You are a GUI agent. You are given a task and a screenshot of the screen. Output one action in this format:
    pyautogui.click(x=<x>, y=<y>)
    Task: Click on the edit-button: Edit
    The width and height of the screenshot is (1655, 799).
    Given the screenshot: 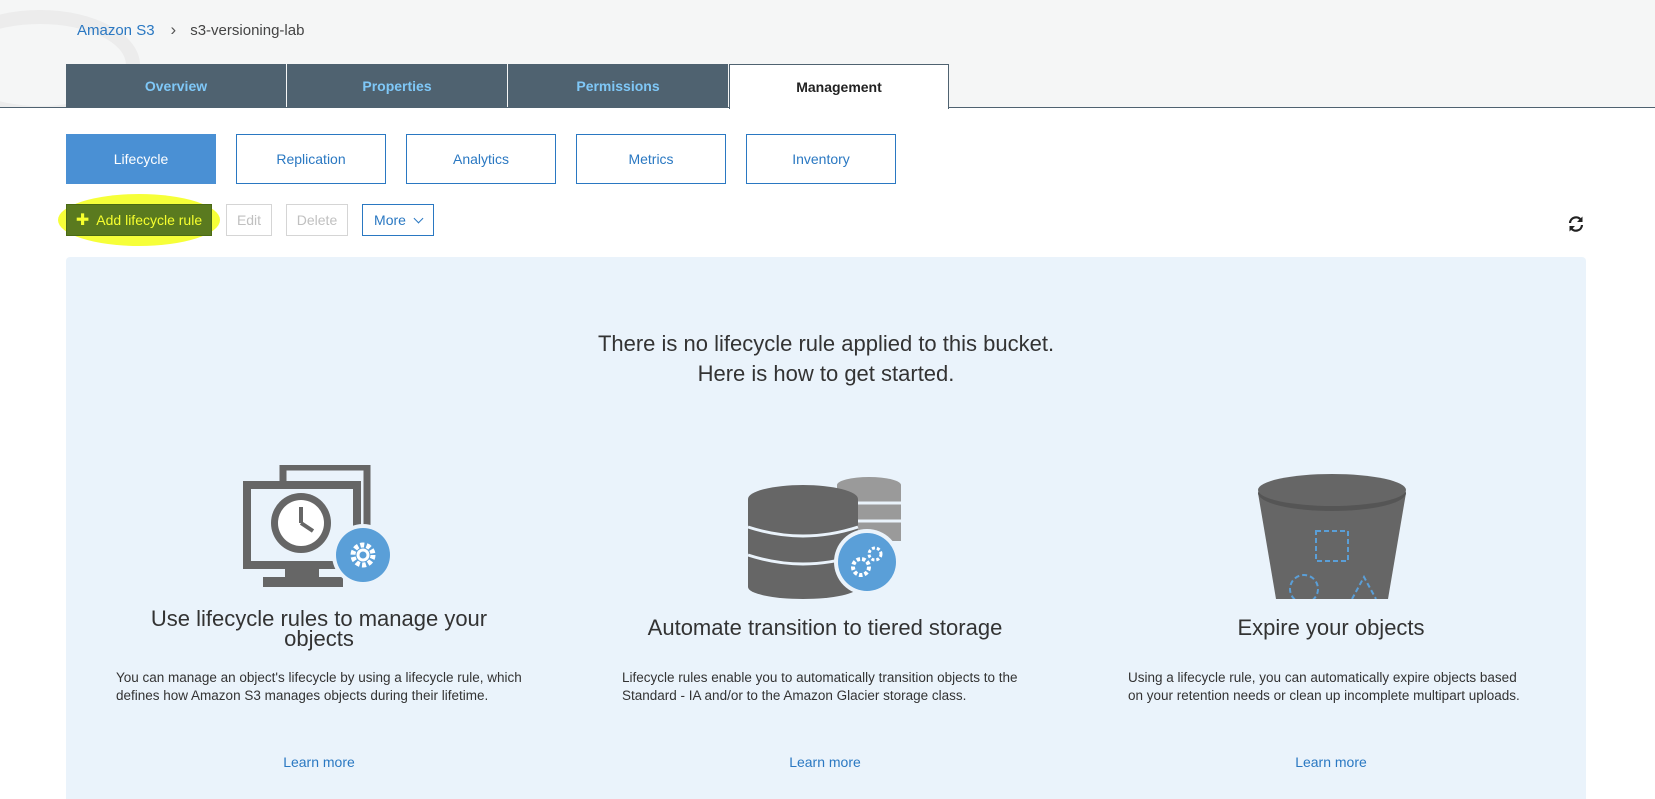 What is the action you would take?
    pyautogui.click(x=249, y=220)
    